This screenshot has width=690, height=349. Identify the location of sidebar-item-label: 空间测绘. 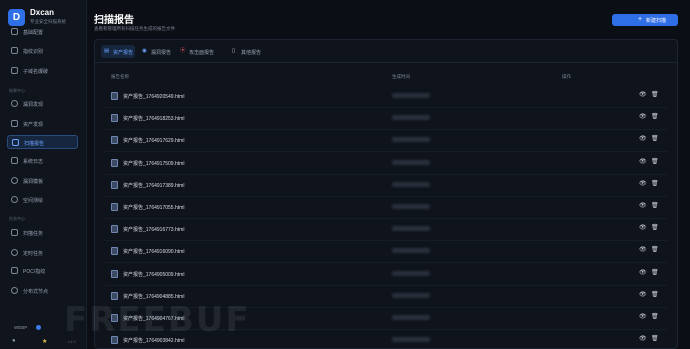
(33, 201).